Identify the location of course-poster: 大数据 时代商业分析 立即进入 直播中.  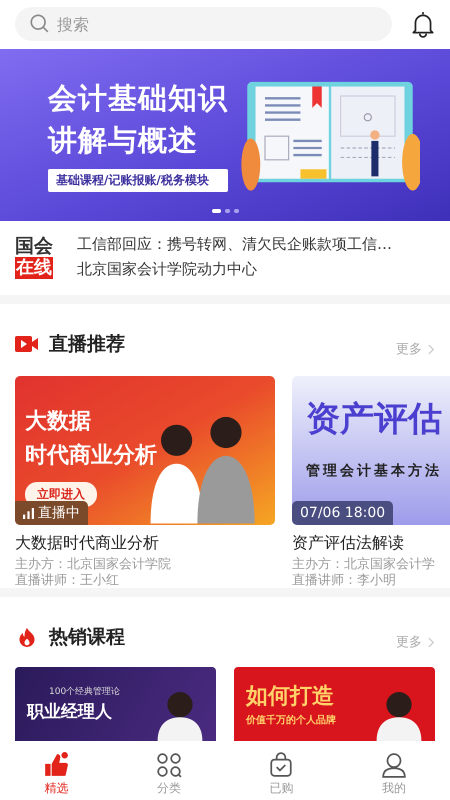
(145, 450).